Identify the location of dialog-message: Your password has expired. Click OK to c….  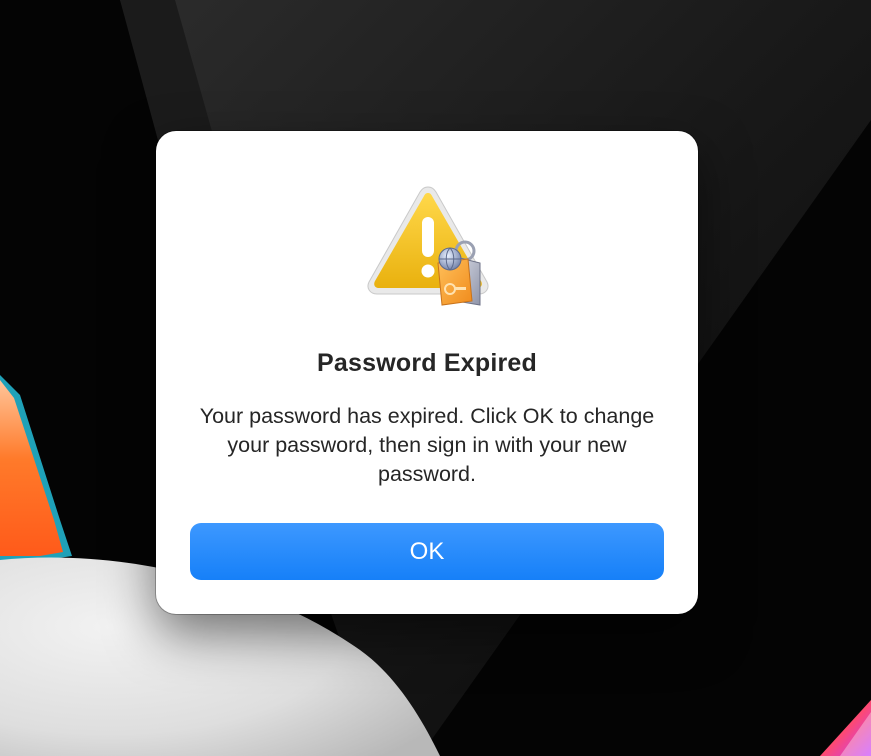
(427, 445).